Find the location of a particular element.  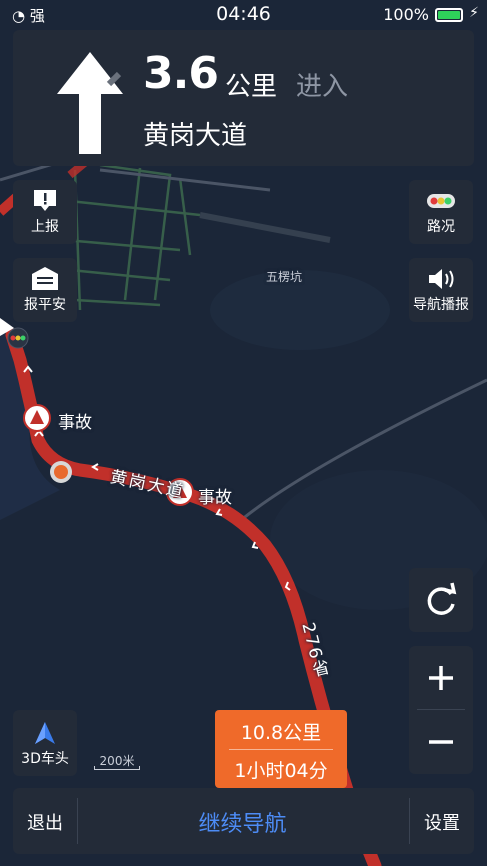

bottom-bar: 退出 继续导航 设置 is located at coordinates (243, 821).